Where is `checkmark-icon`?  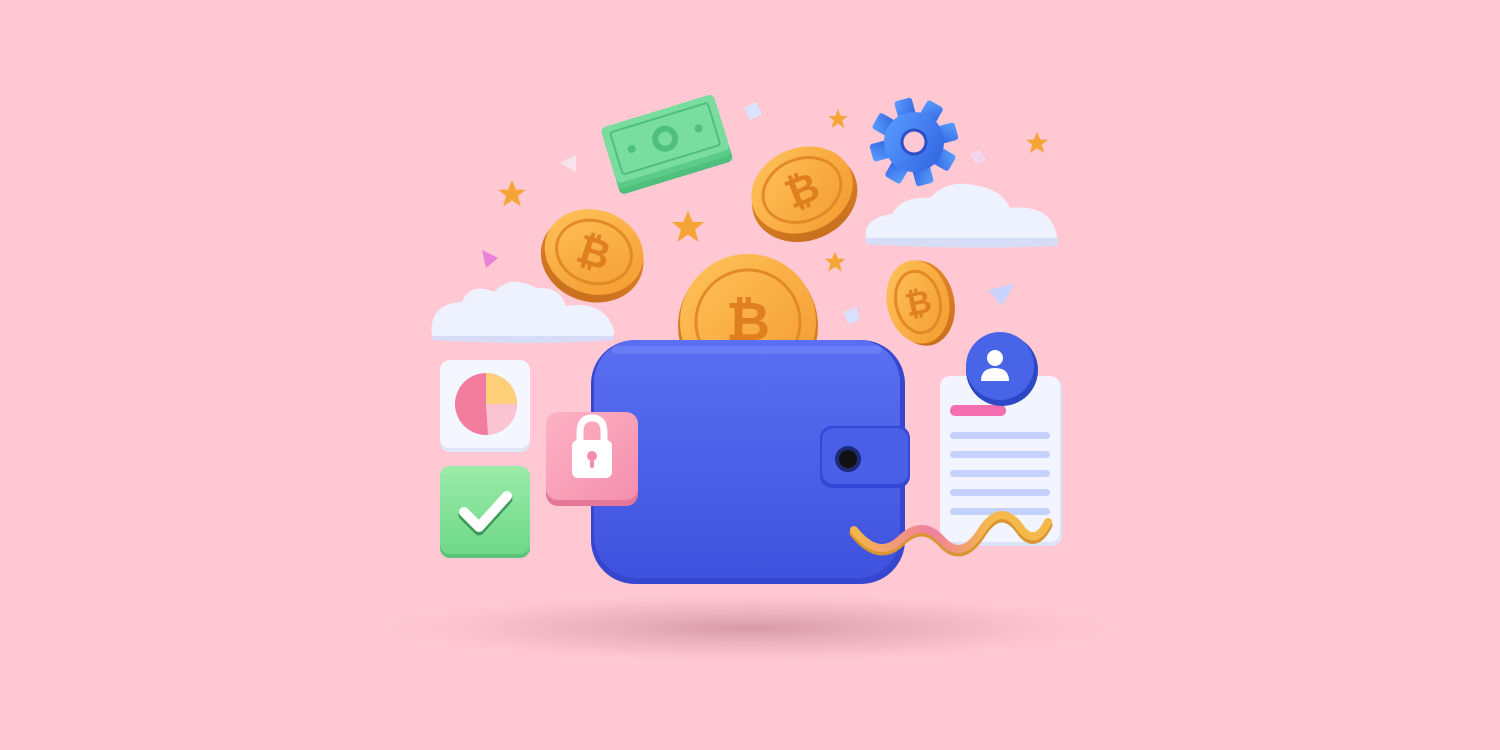
checkmark-icon is located at coordinates (485, 512).